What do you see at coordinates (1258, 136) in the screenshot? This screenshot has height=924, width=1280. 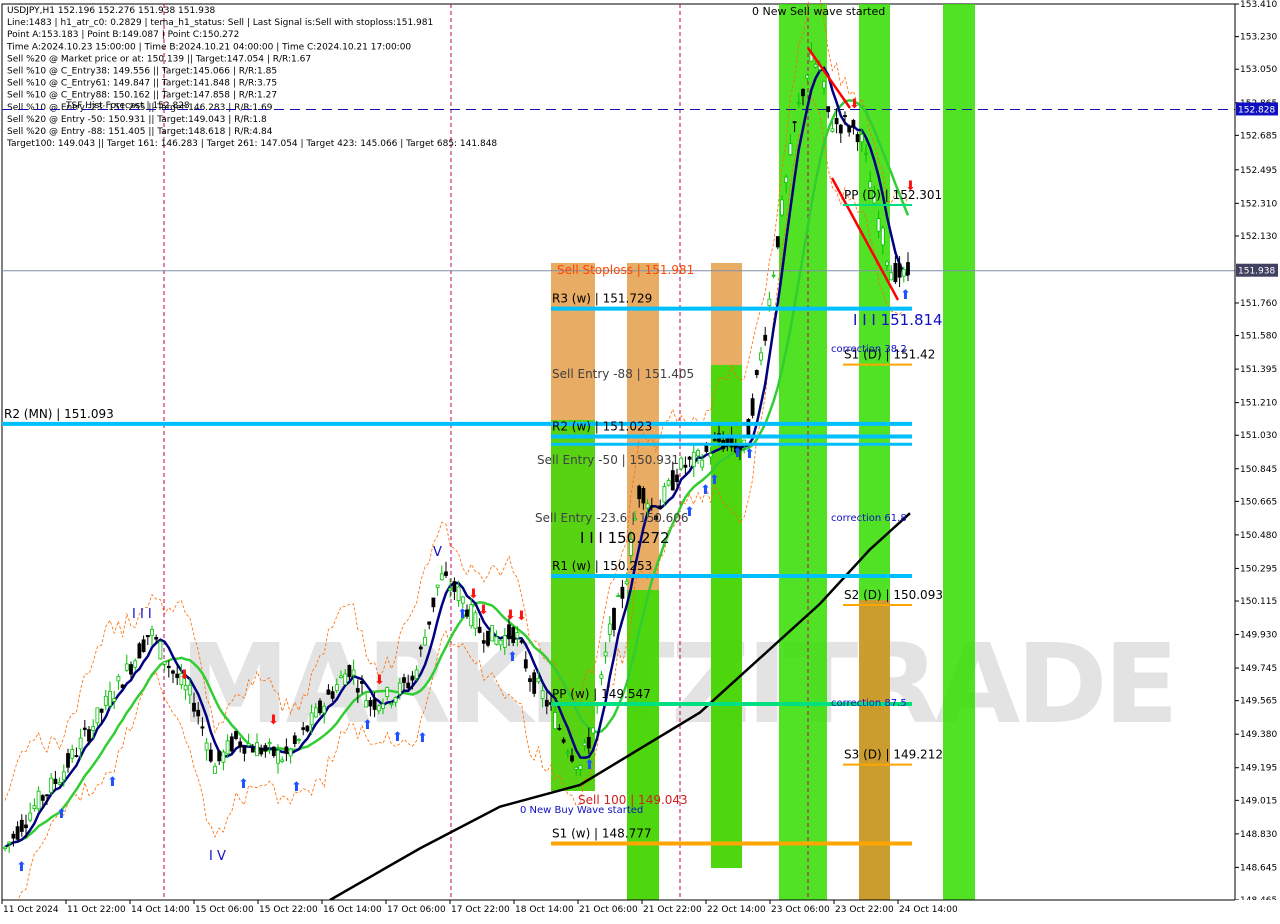 I see `y-tick-label: 152.685` at bounding box center [1258, 136].